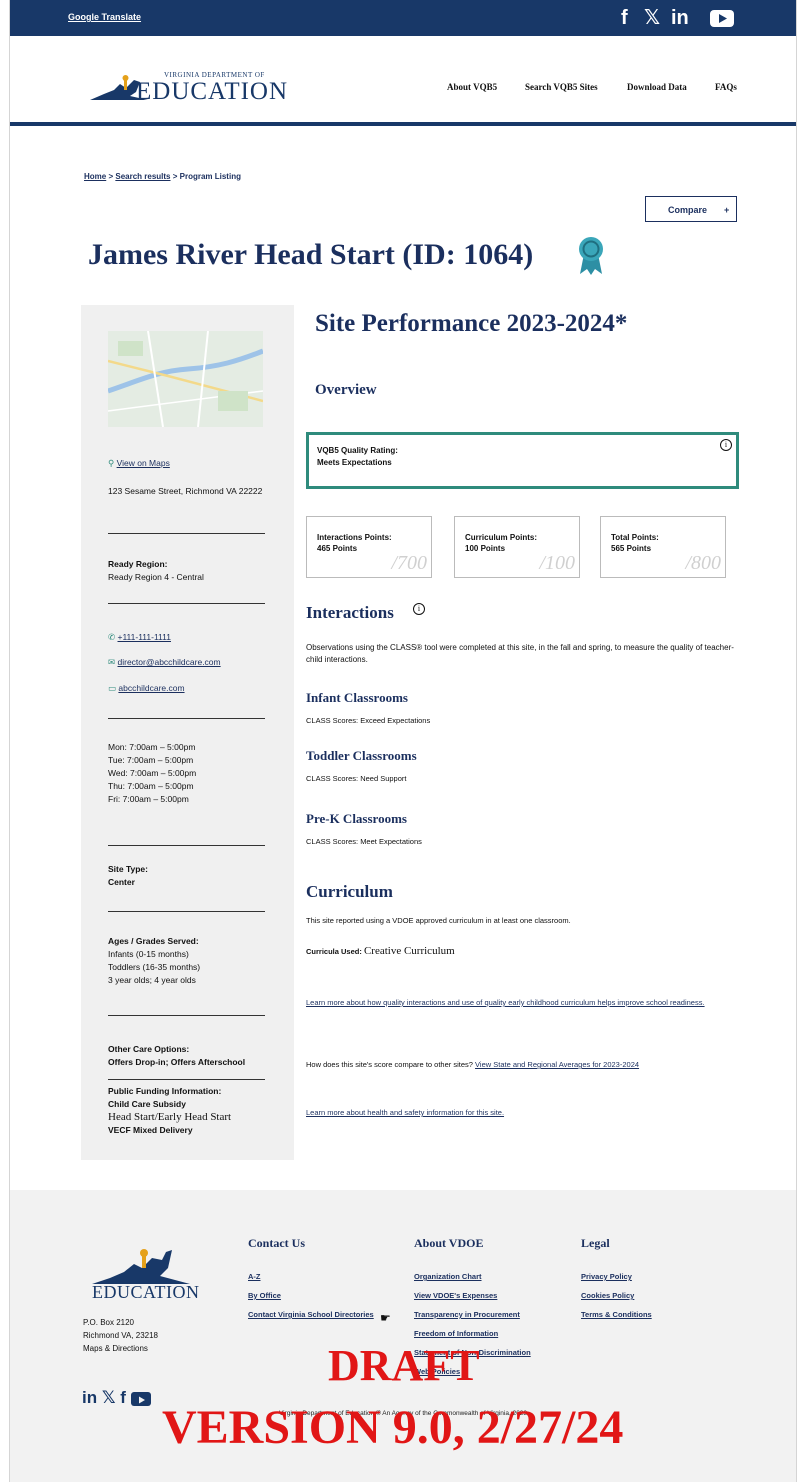 The height and width of the screenshot is (1482, 799). Describe the element at coordinates (409, 951) in the screenshot. I see `curricula-value: Creative Curriculum` at that location.